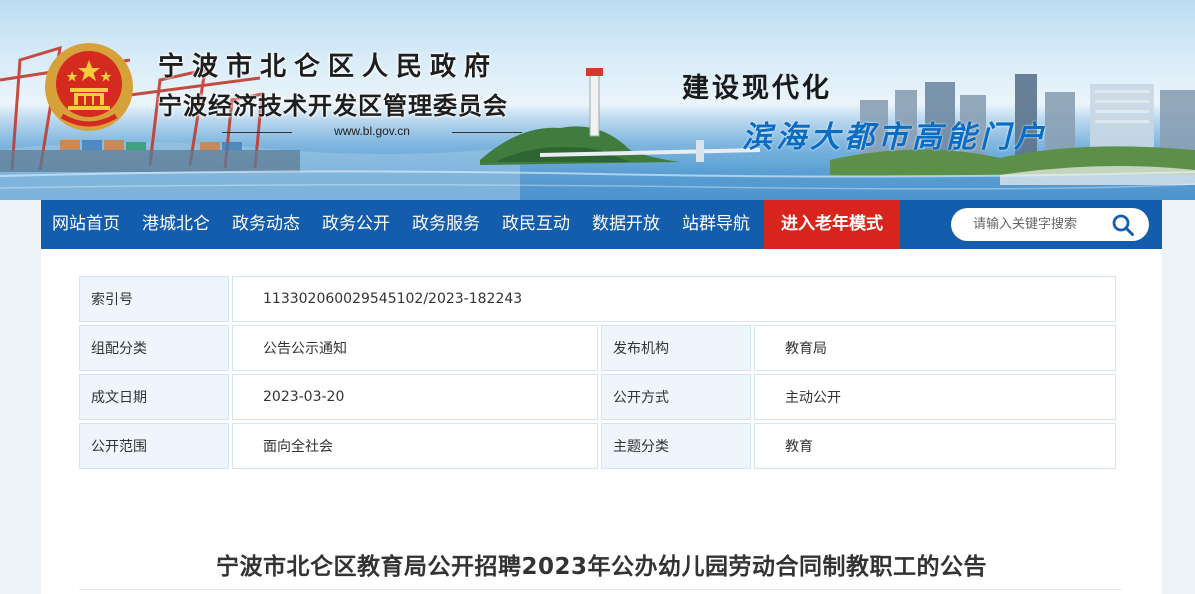 The height and width of the screenshot is (594, 1195). What do you see at coordinates (154, 348) in the screenshot?
I see `meta-label-category: 组配分类` at bounding box center [154, 348].